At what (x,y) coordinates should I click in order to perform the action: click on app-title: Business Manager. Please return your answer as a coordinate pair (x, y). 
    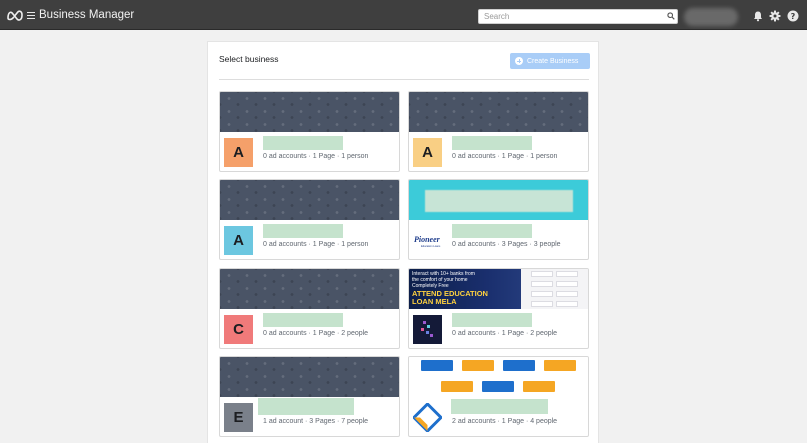
    Looking at the image, I should click on (87, 15).